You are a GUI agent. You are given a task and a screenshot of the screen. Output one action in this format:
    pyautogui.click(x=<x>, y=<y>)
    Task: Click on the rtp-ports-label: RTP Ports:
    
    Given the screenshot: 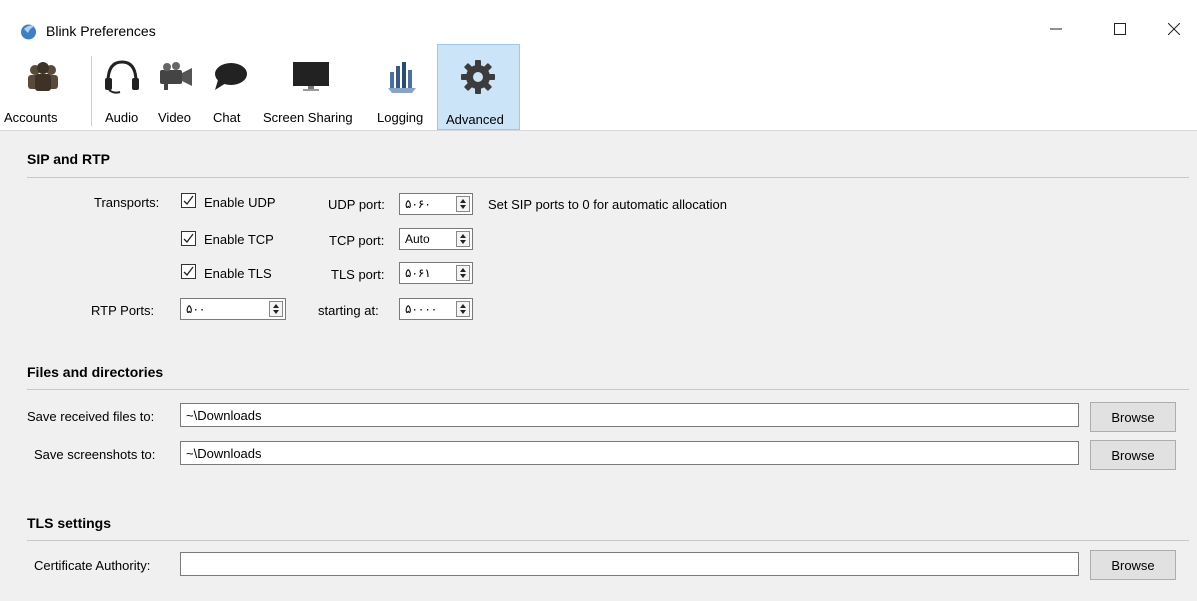 What is the action you would take?
    pyautogui.click(x=123, y=310)
    